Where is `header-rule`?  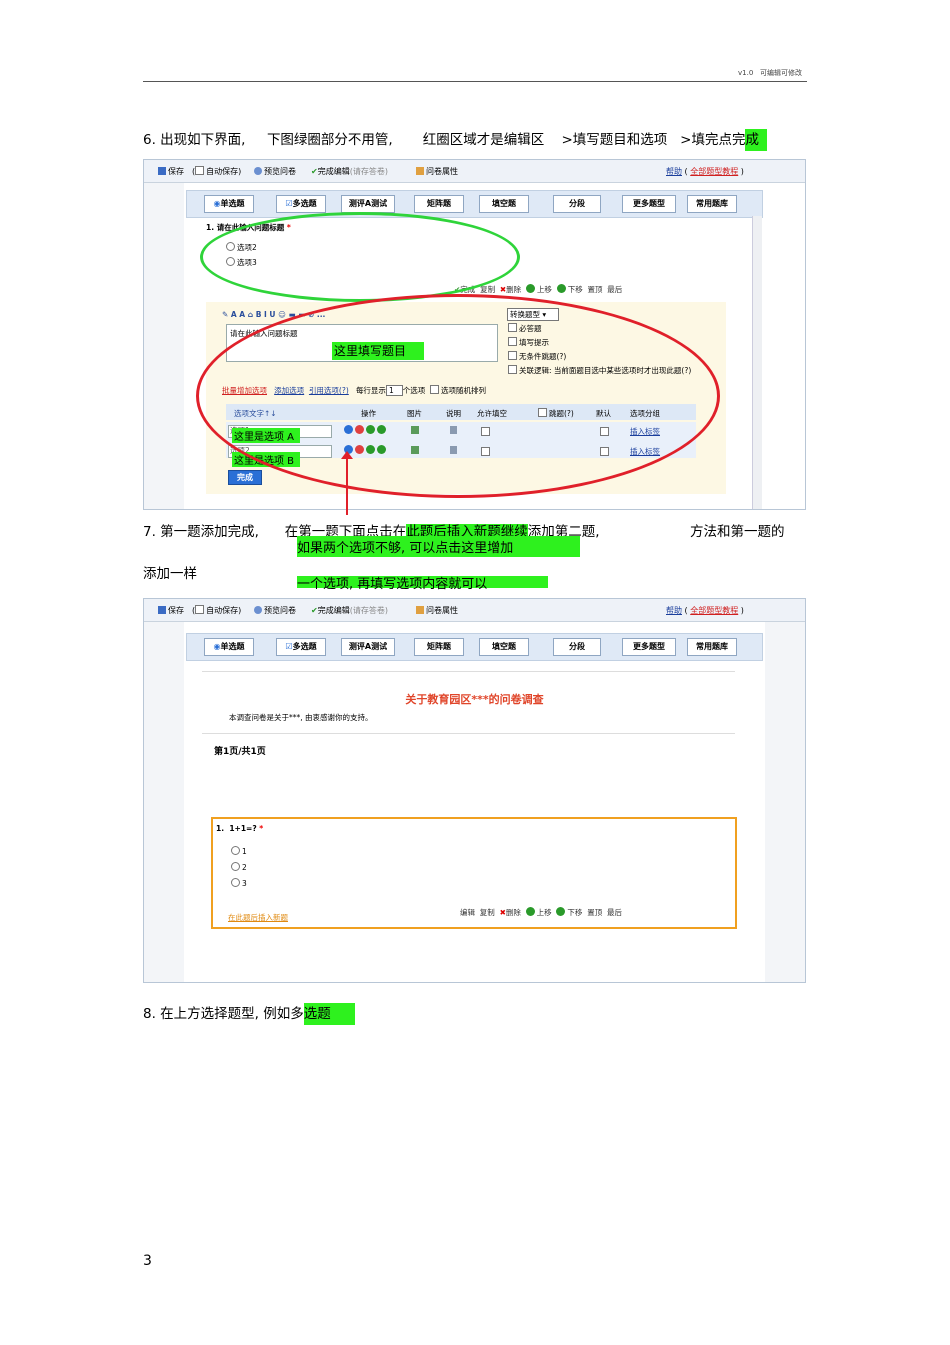
header-rule is located at coordinates (475, 81).